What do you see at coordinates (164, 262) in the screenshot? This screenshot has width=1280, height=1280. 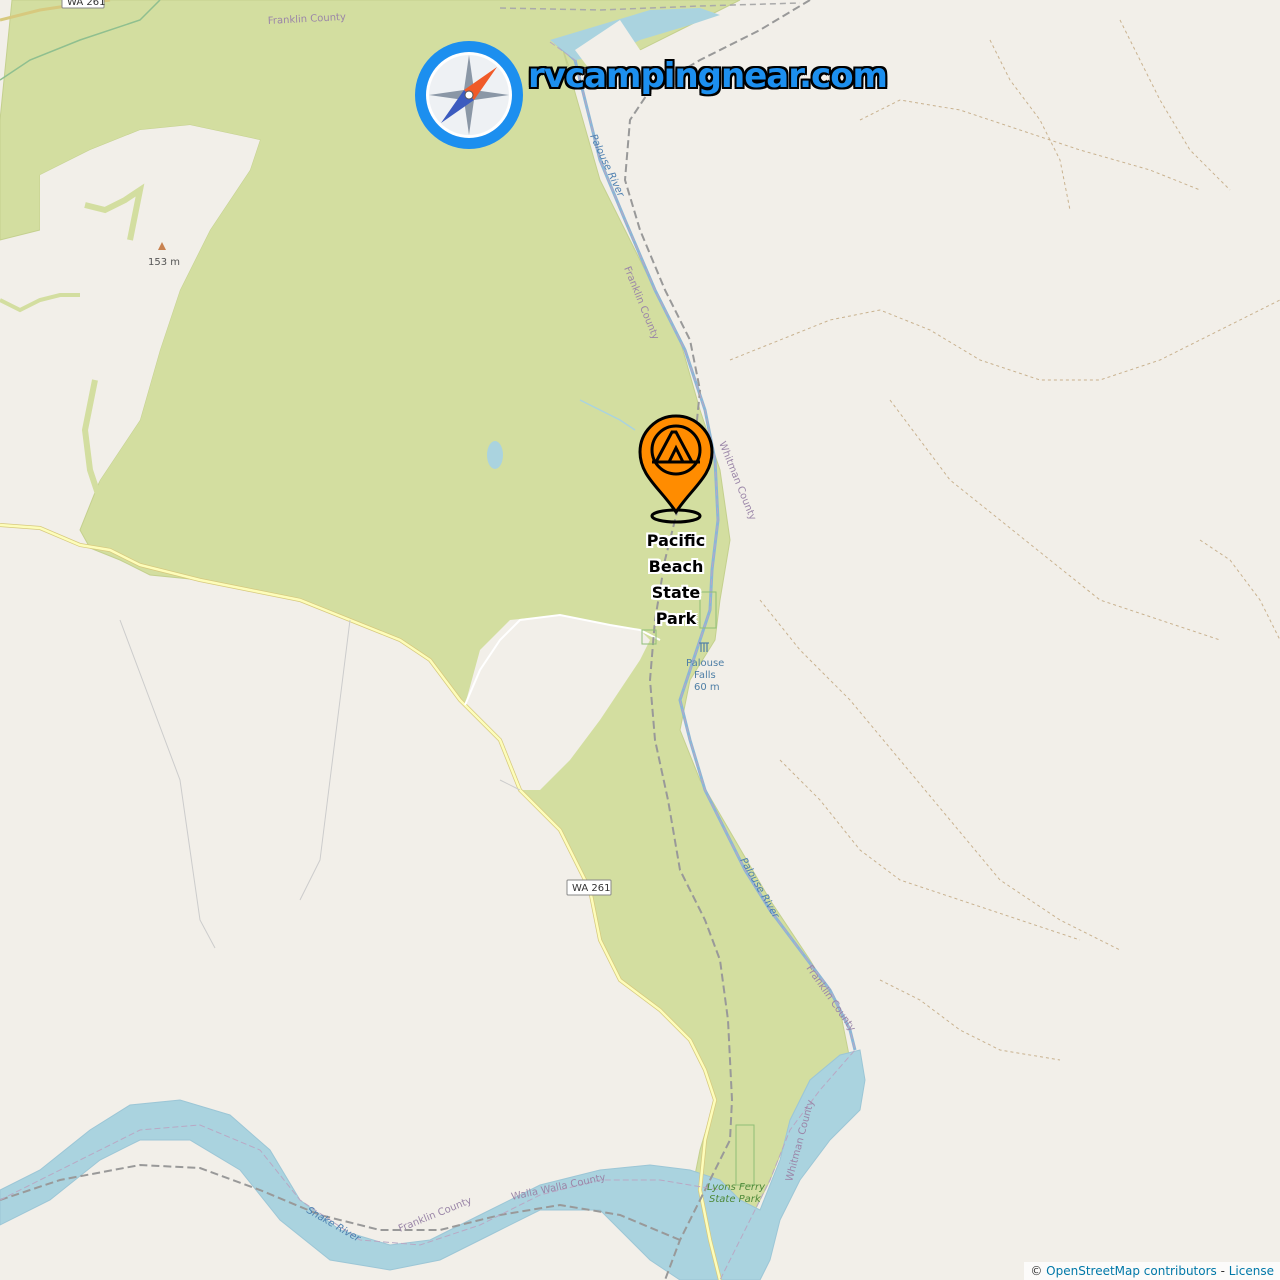 I see `peak-elevation-label: 153 m` at bounding box center [164, 262].